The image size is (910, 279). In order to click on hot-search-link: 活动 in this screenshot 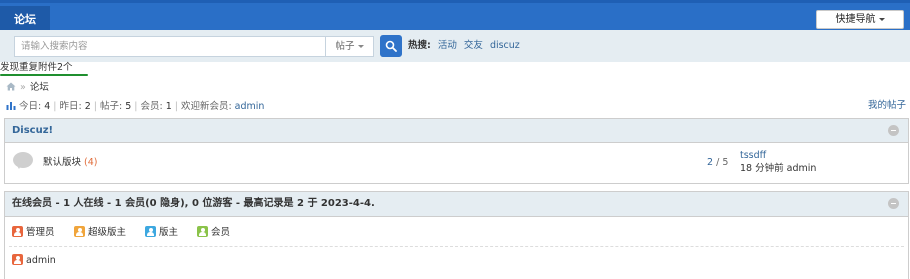, I will do `click(447, 45)`.